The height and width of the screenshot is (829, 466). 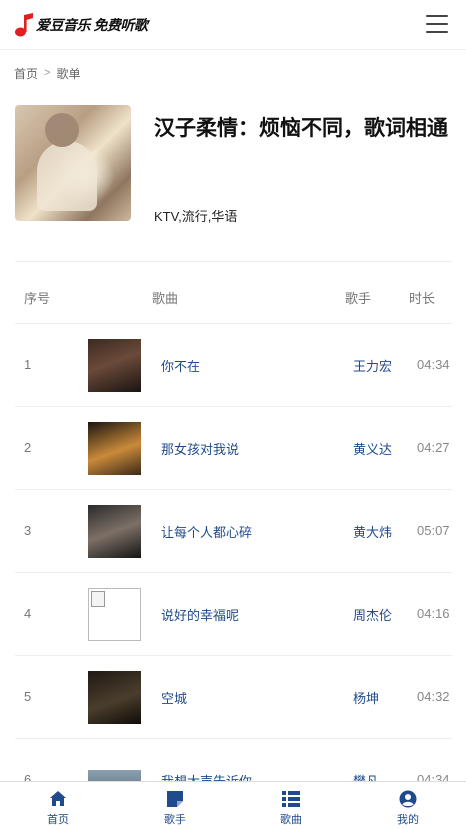 What do you see at coordinates (26, 73) in the screenshot?
I see `breadcrumb-home-link: 首页` at bounding box center [26, 73].